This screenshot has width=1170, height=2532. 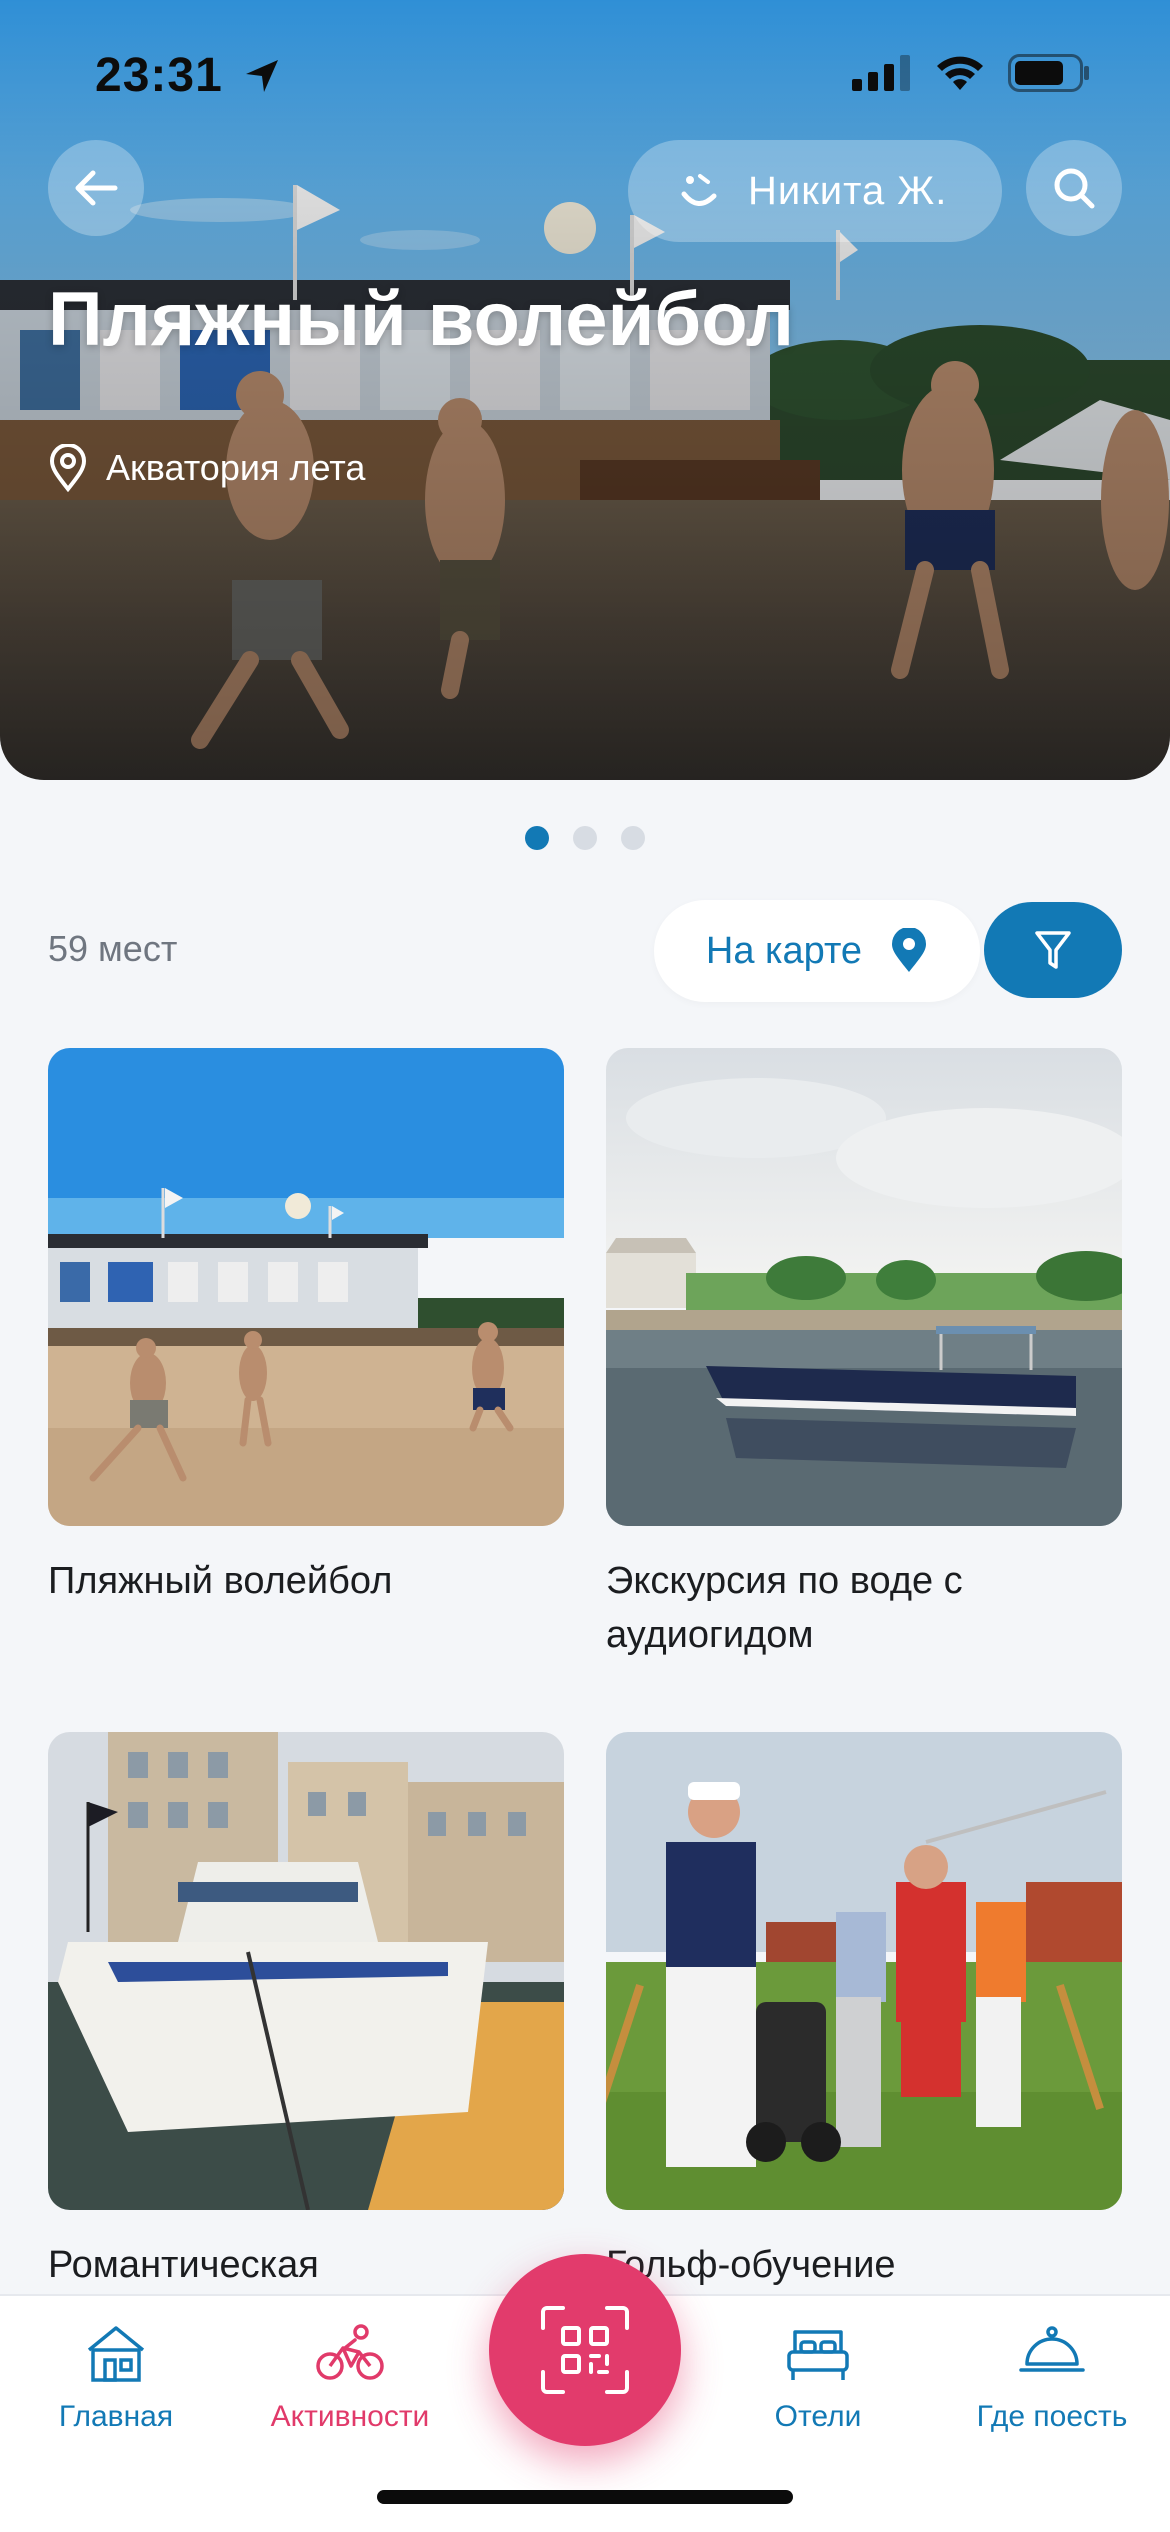 I want to click on tab-hotels: Отели, so click(x=818, y=2378).